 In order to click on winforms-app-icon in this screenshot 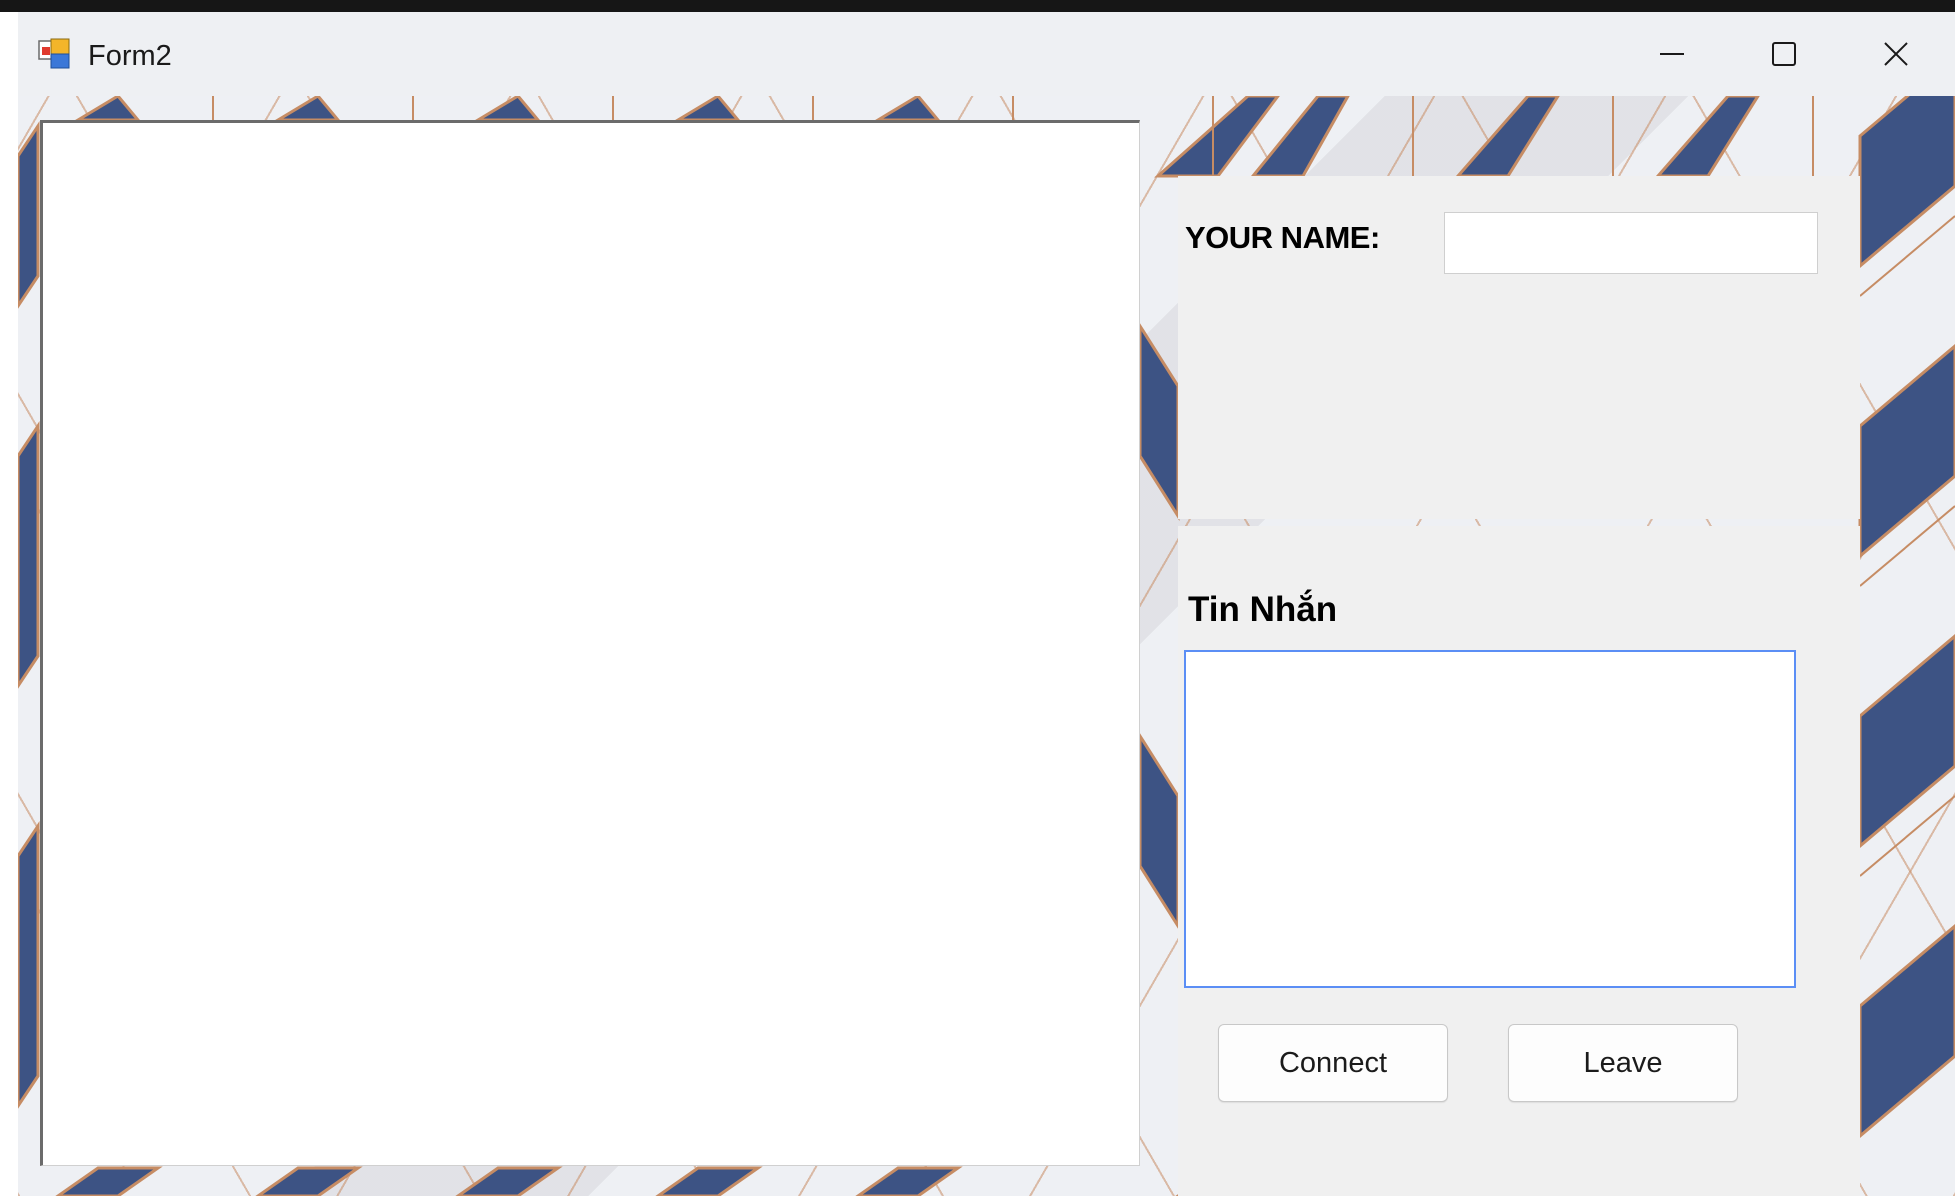, I will do `click(54, 53)`.